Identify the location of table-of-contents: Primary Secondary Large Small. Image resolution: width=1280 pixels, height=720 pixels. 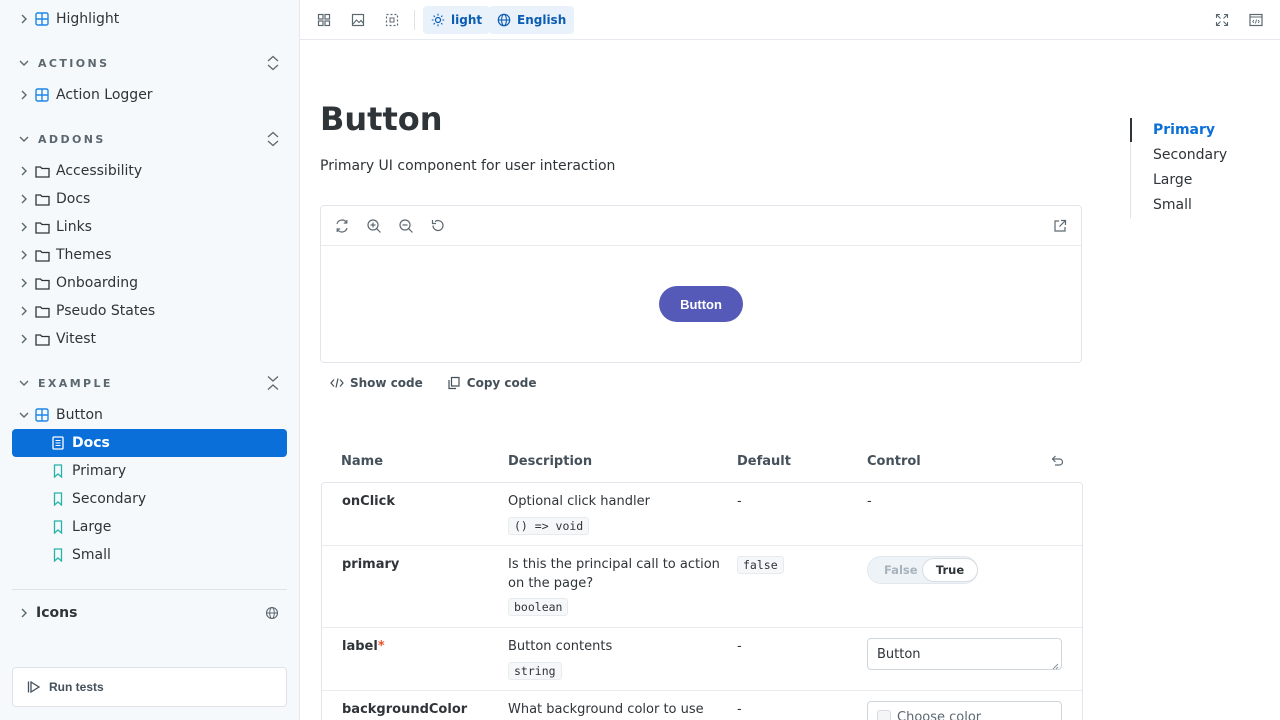
(1195, 168).